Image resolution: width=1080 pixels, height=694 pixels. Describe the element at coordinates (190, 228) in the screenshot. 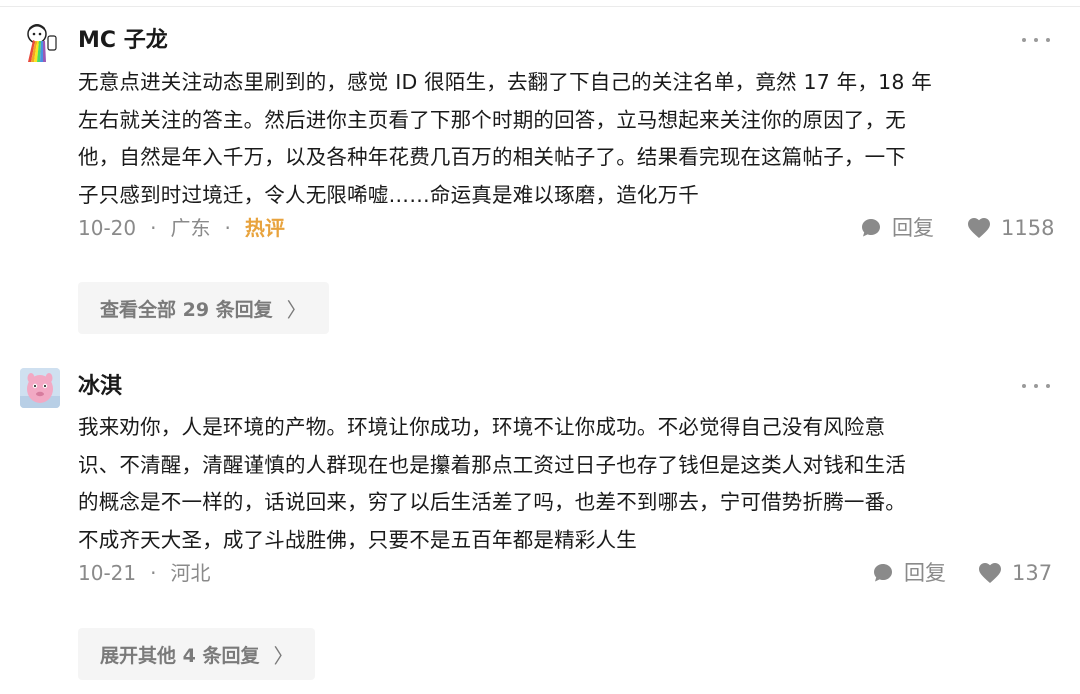

I see `comment-location: 广东` at that location.